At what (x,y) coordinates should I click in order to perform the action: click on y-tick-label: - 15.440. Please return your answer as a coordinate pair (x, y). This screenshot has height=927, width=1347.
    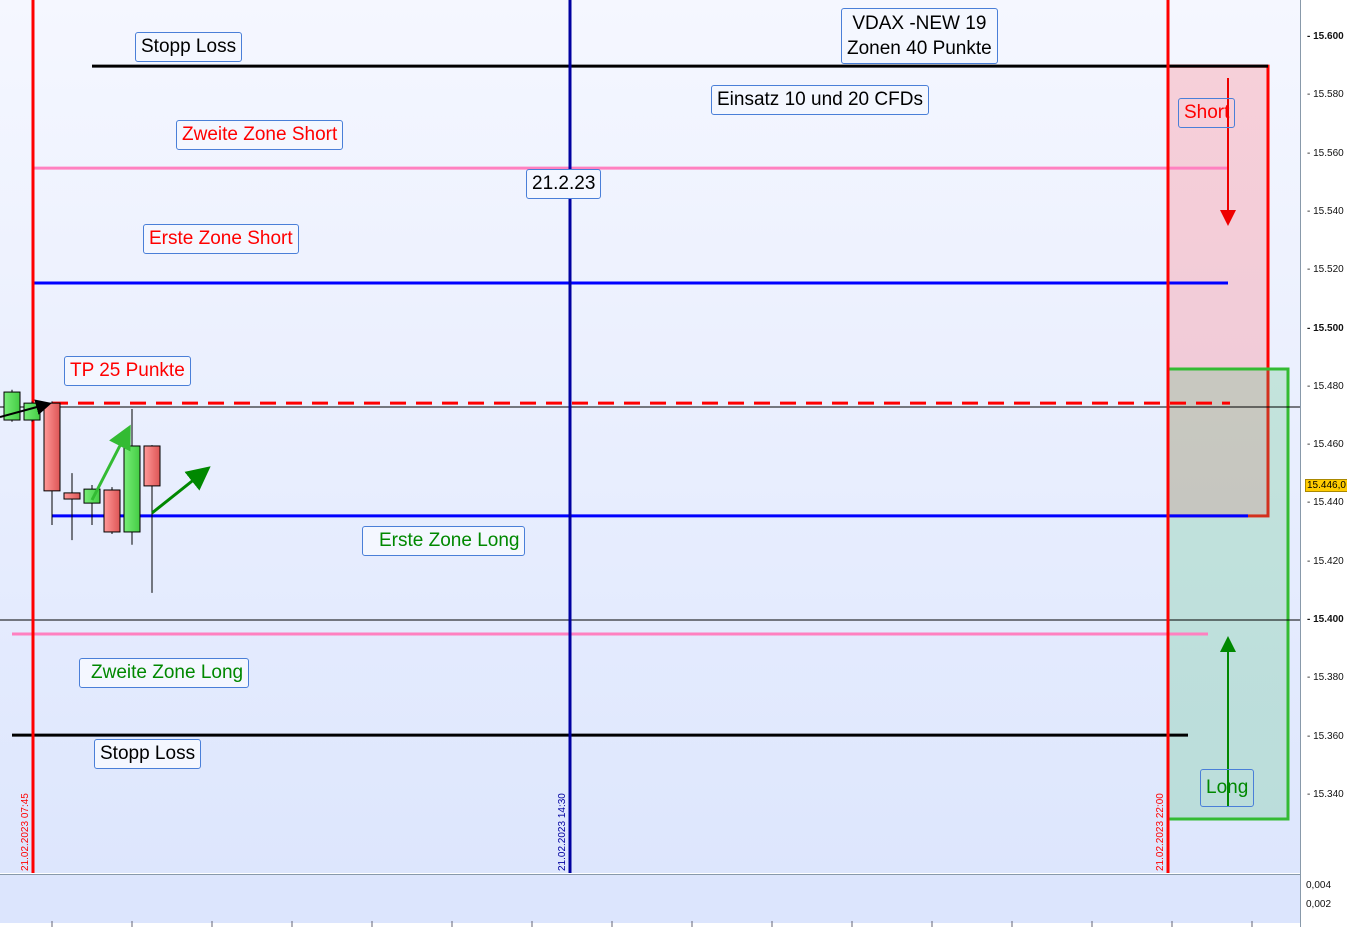
    Looking at the image, I should click on (1325, 503).